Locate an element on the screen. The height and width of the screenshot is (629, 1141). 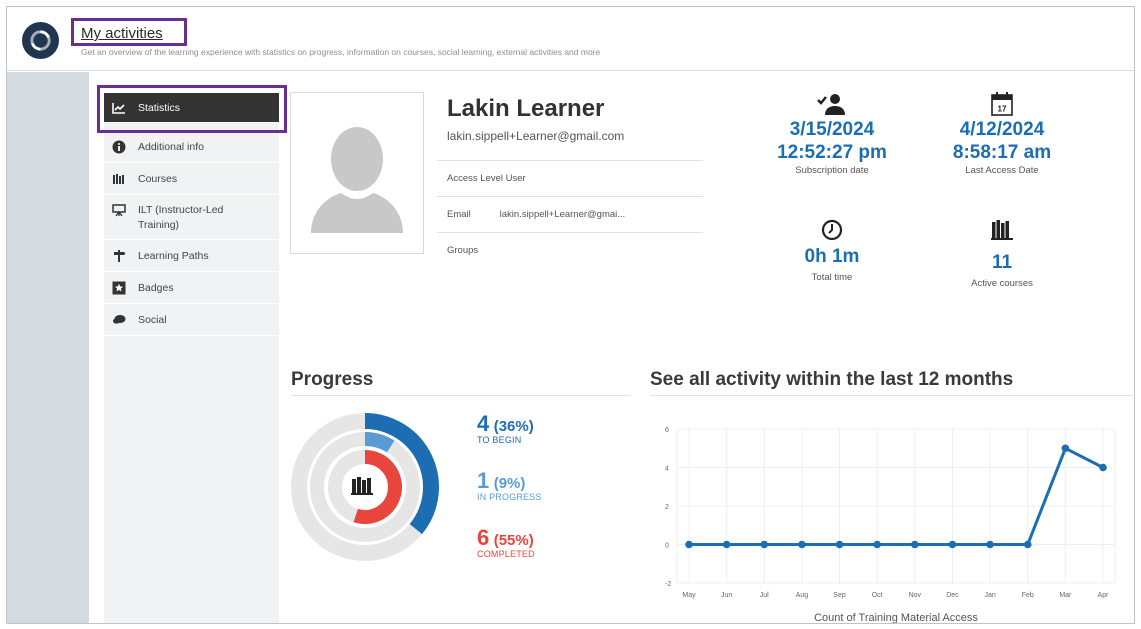
x-axis-label: Count of Training Material Access is located at coordinates (896, 618).